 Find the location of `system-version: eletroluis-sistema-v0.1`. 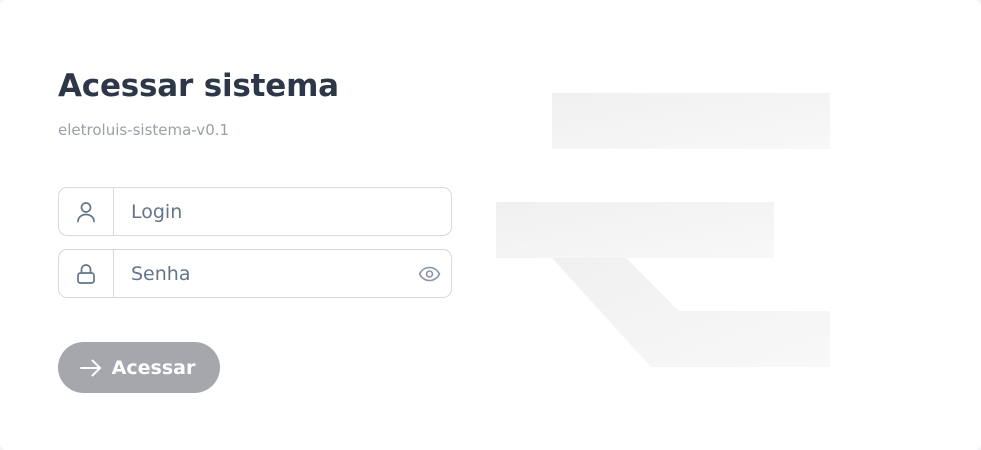

system-version: eletroluis-sistema-v0.1 is located at coordinates (144, 130).